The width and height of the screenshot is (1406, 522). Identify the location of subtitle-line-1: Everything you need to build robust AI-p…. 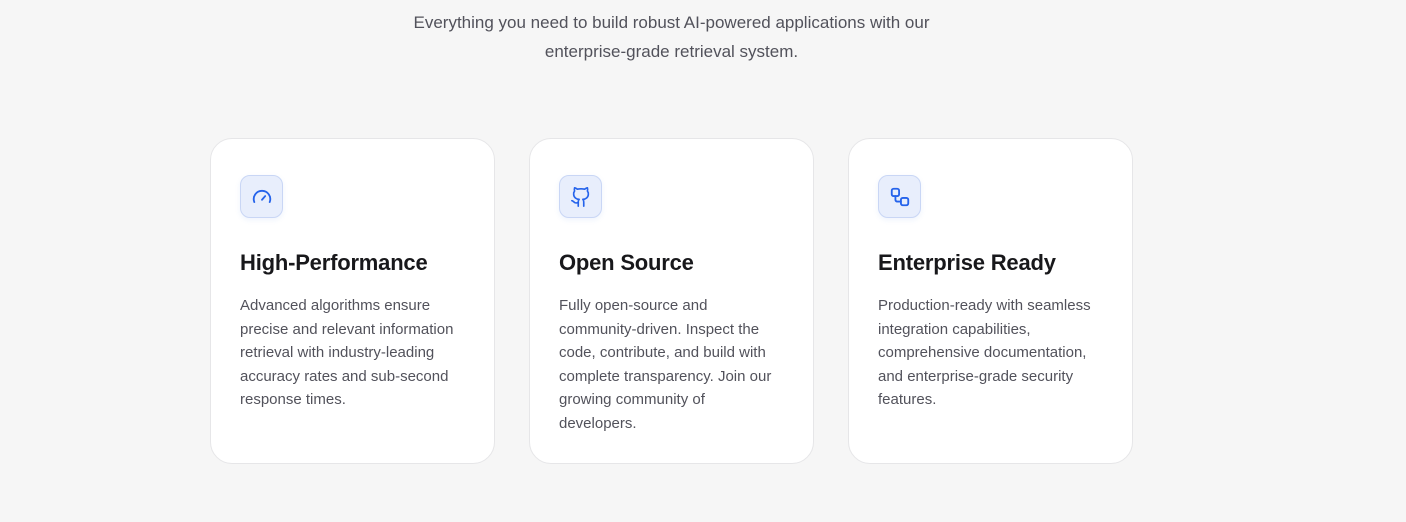
(671, 22).